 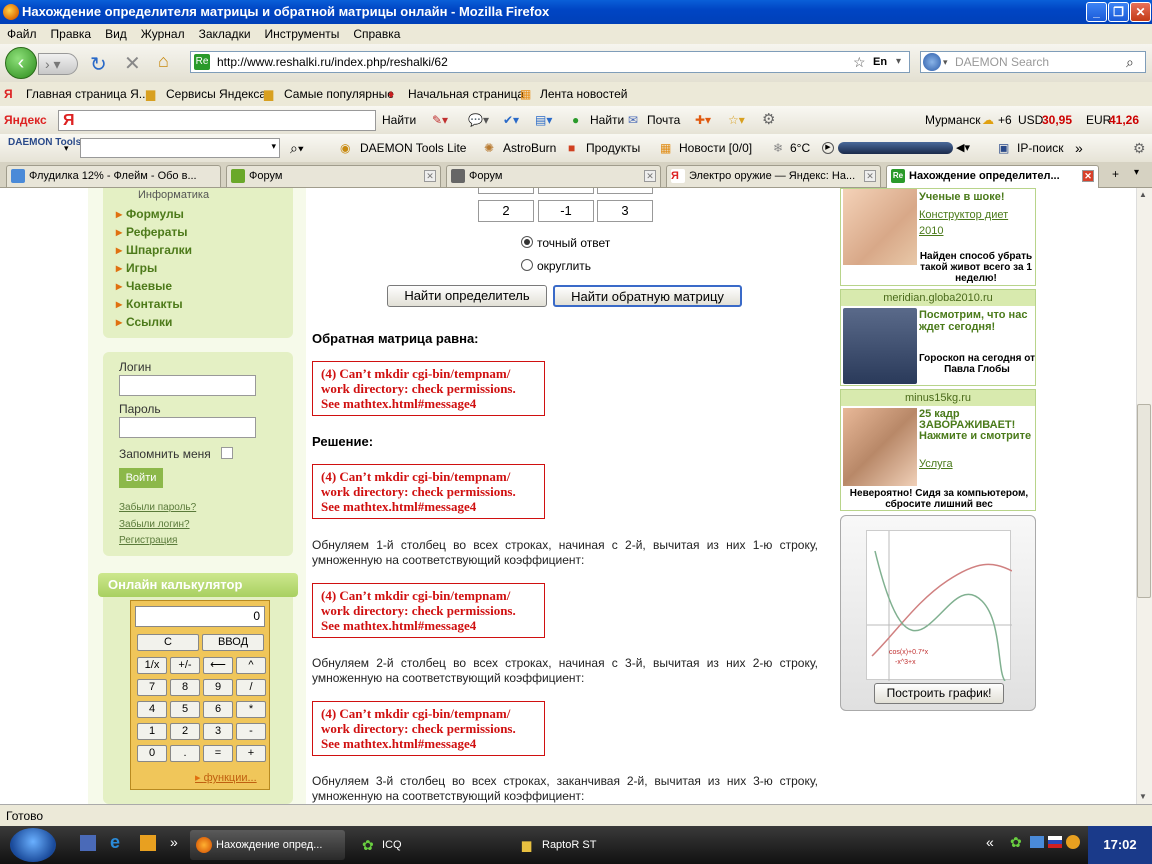 What do you see at coordinates (217, 120) in the screenshot?
I see `yandex-search-input: Я` at bounding box center [217, 120].